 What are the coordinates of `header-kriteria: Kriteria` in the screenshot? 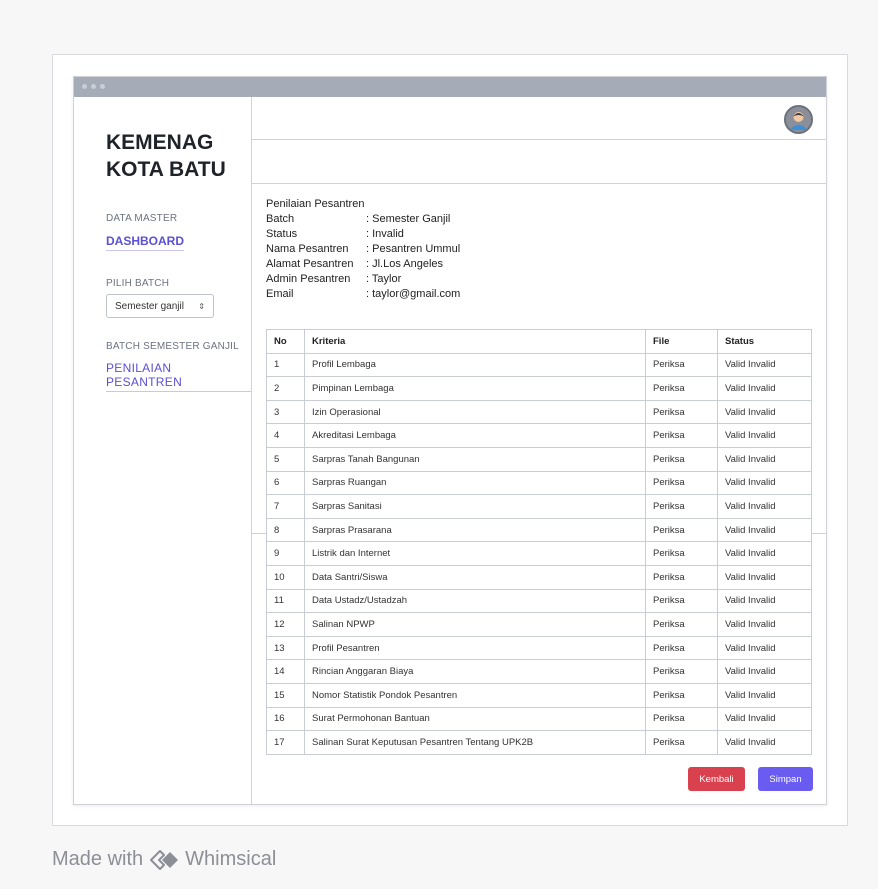 It's located at (475, 341).